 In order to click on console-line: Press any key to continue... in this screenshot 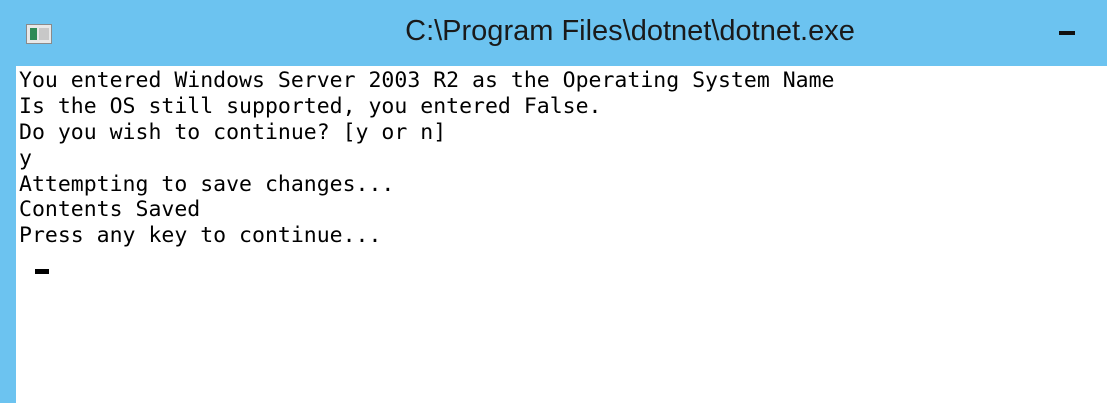, I will do `click(200, 236)`.